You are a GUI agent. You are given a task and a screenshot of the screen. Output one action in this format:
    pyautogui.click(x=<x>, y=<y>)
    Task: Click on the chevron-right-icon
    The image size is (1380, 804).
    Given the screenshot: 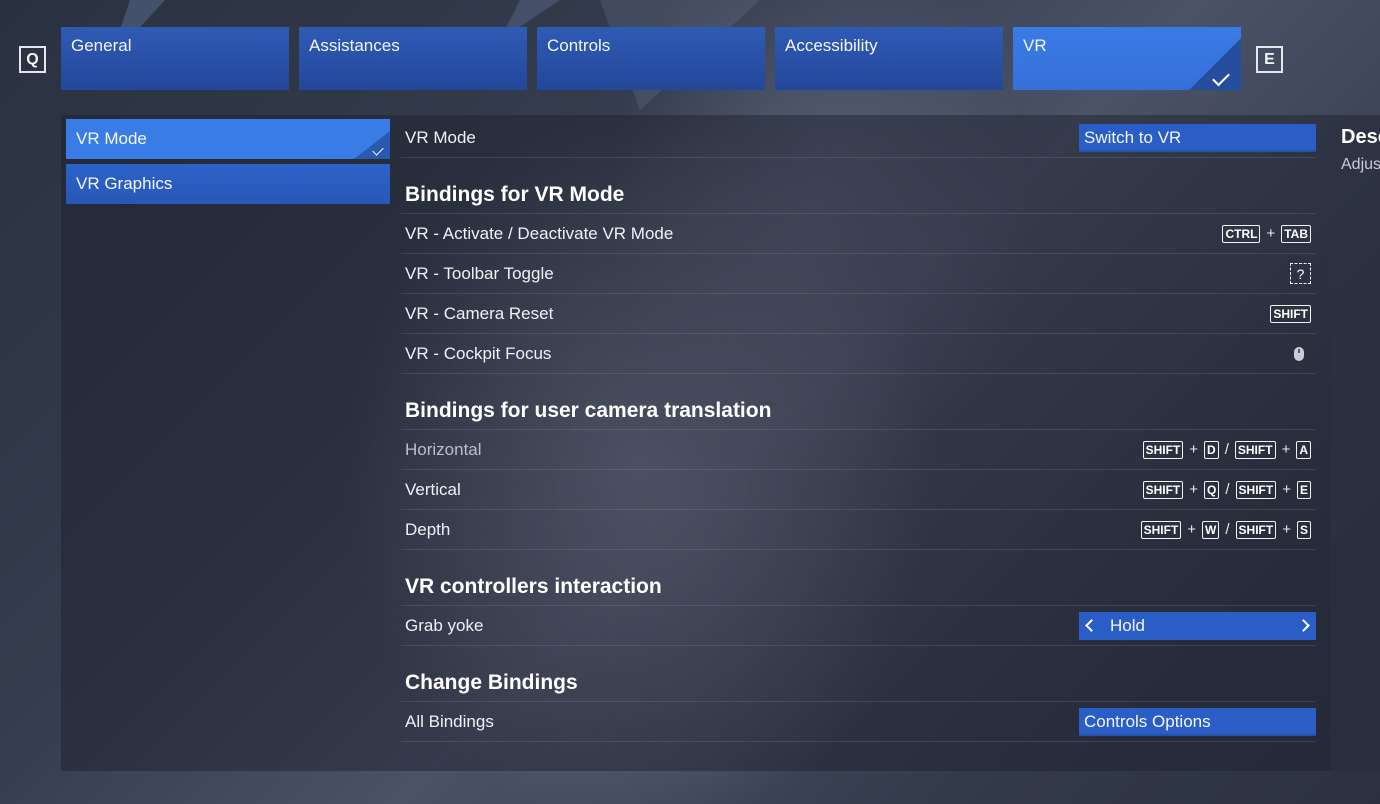 What is the action you would take?
    pyautogui.click(x=1303, y=625)
    